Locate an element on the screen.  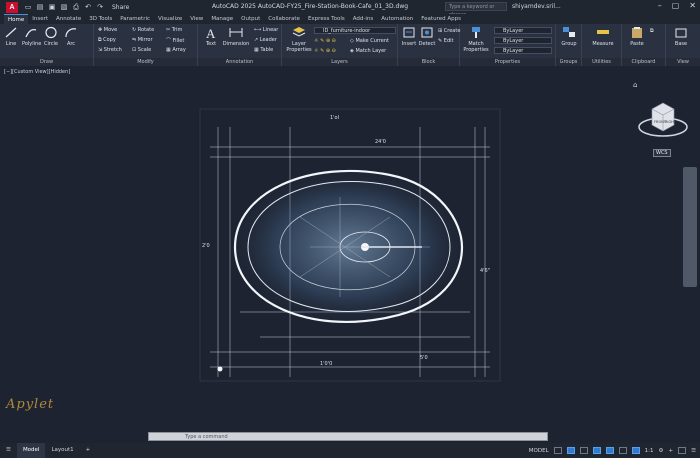
properties-panel-label: Properties is located at coordinates (507, 62).